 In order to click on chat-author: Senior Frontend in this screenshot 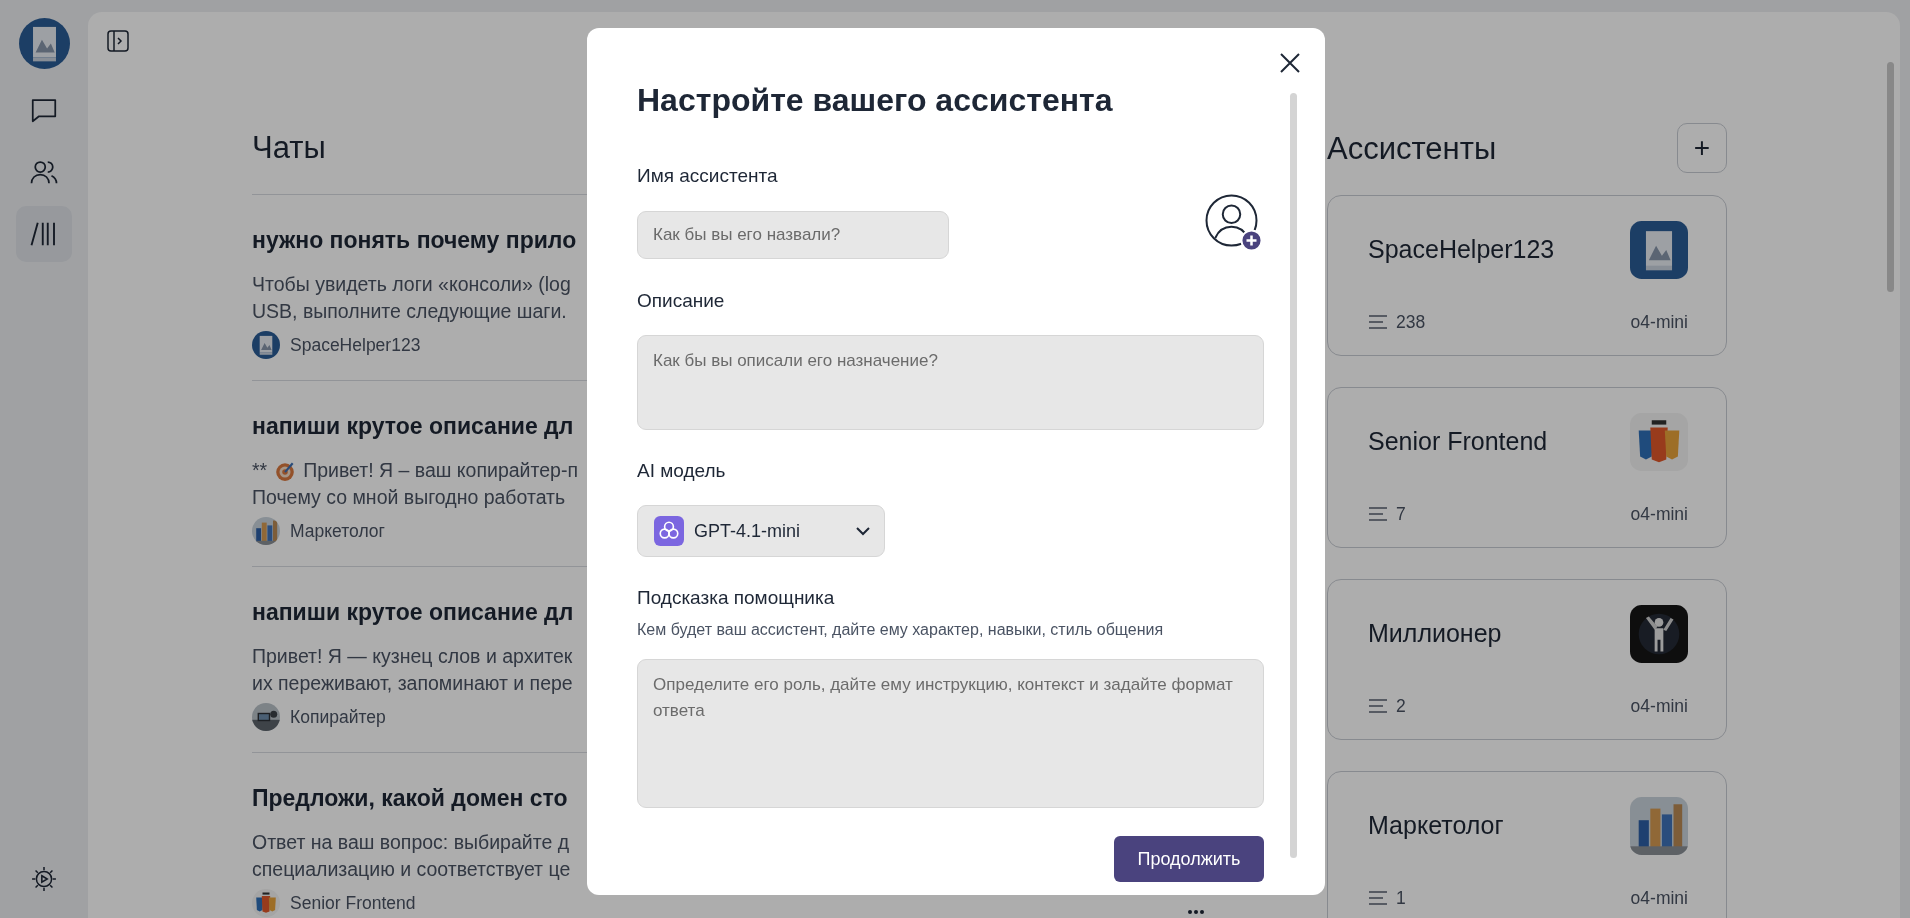, I will do `click(353, 903)`.